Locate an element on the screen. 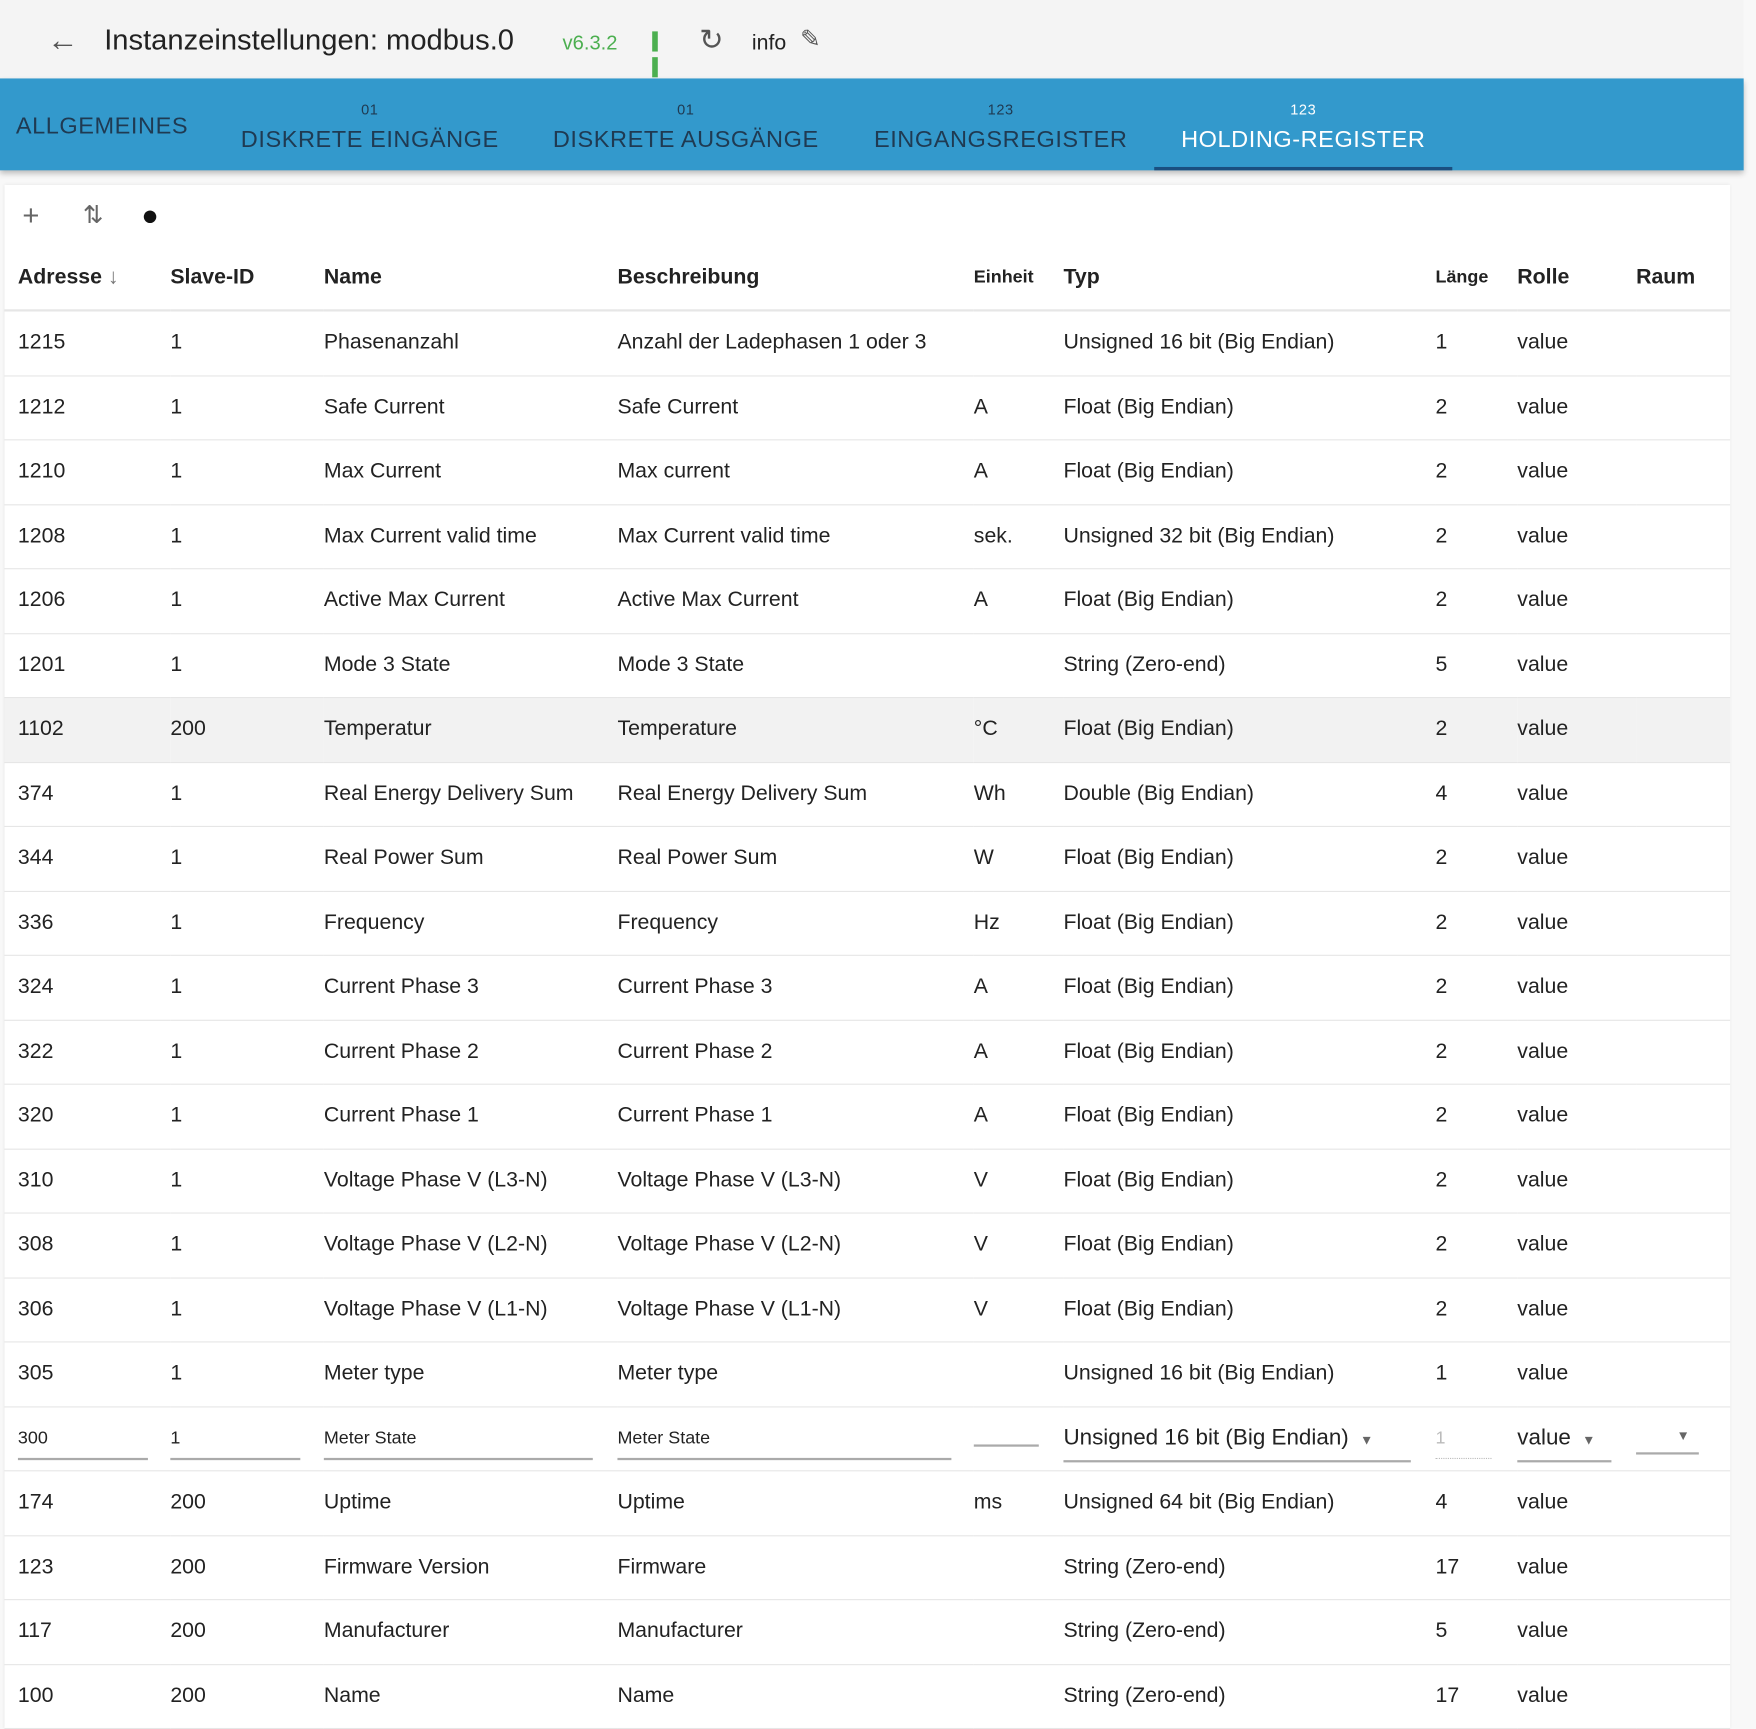 The height and width of the screenshot is (1729, 1756). reload-icon: ↻ is located at coordinates (711, 39).